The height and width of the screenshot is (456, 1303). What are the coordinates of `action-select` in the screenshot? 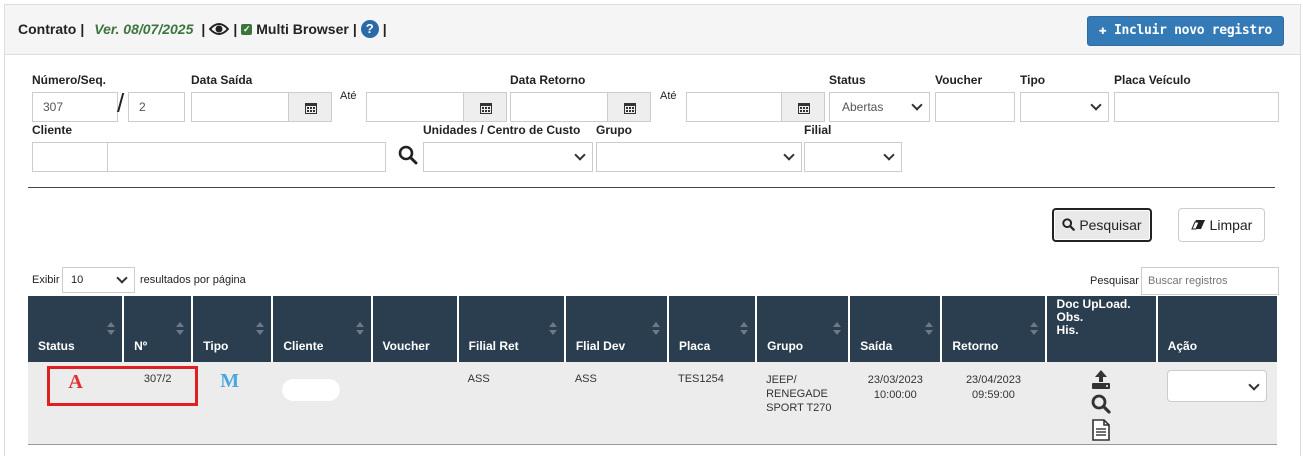 It's located at (1216, 386).